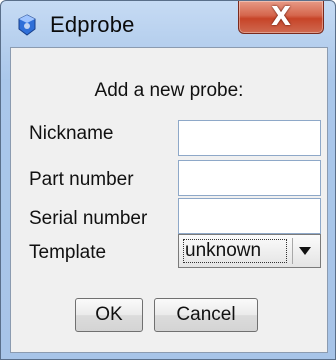 The image size is (336, 360). I want to click on edprobe-app-icon, so click(27, 25).